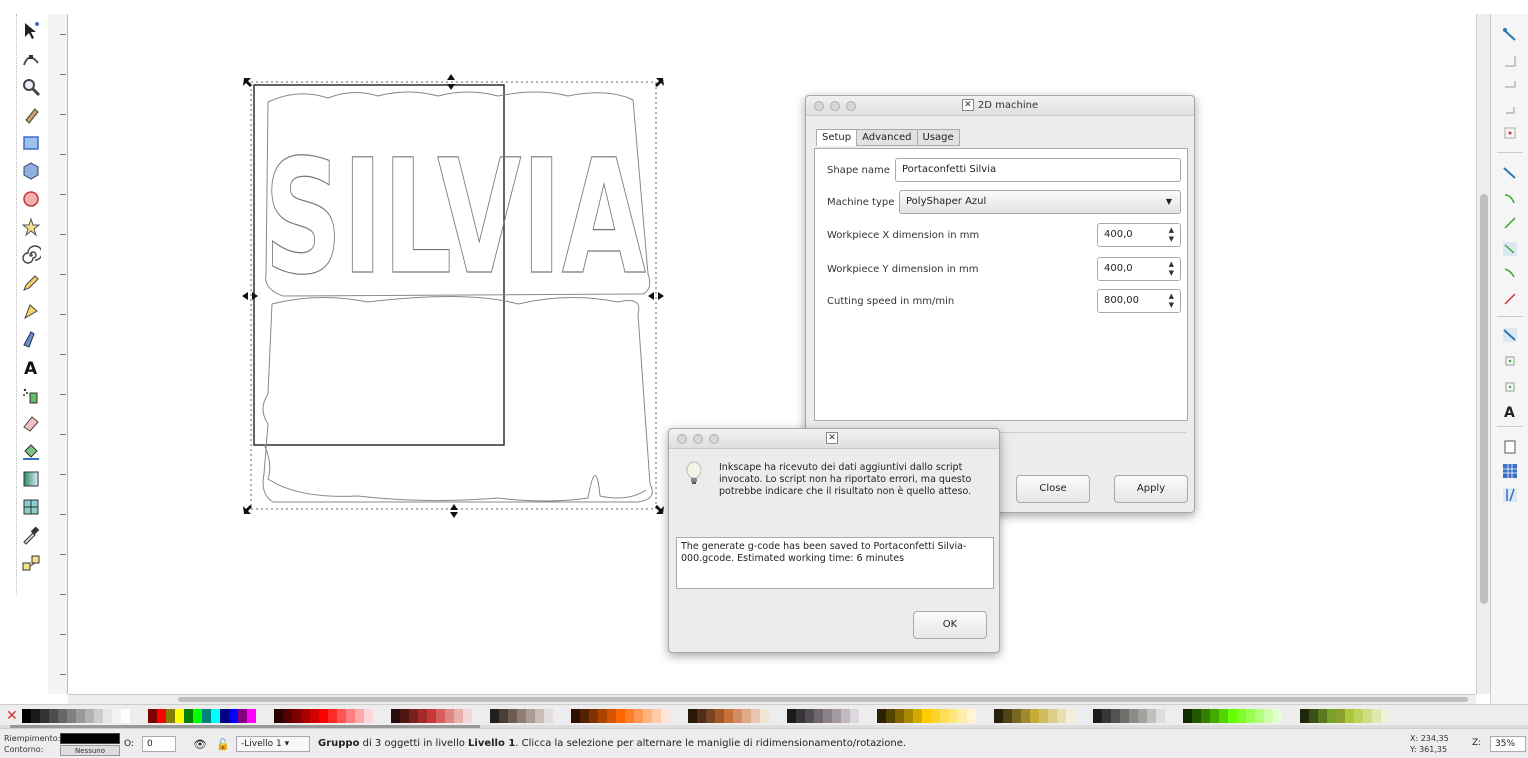  What do you see at coordinates (1510, 223) in the screenshot?
I see `snap-path-intersections-icon` at bounding box center [1510, 223].